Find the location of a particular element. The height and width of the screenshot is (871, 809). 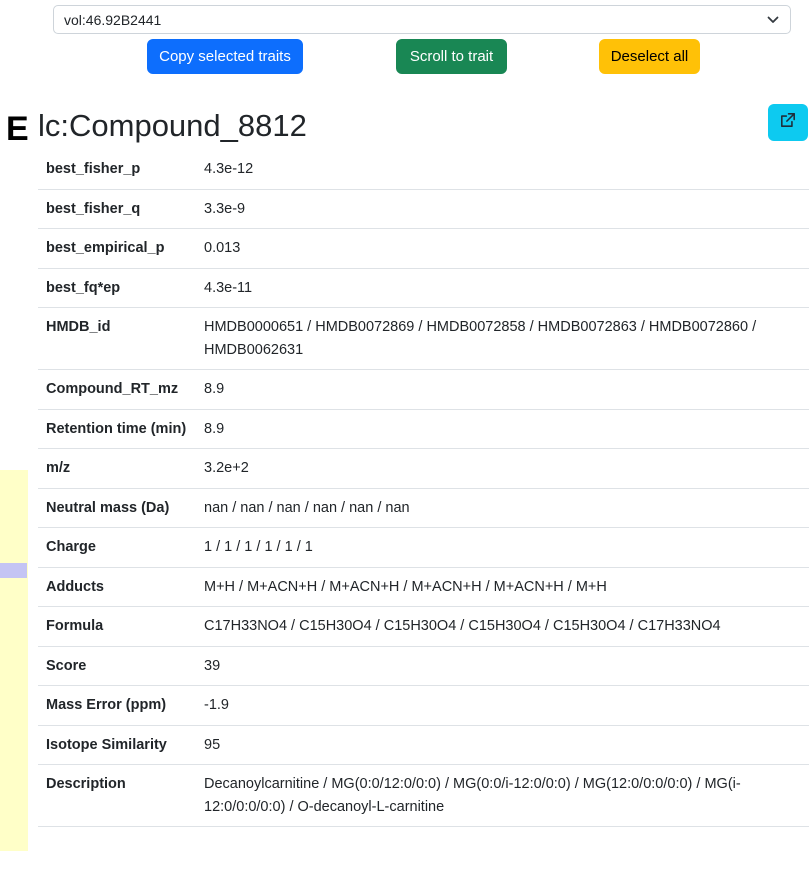

trait-key: Description is located at coordinates (117, 795).